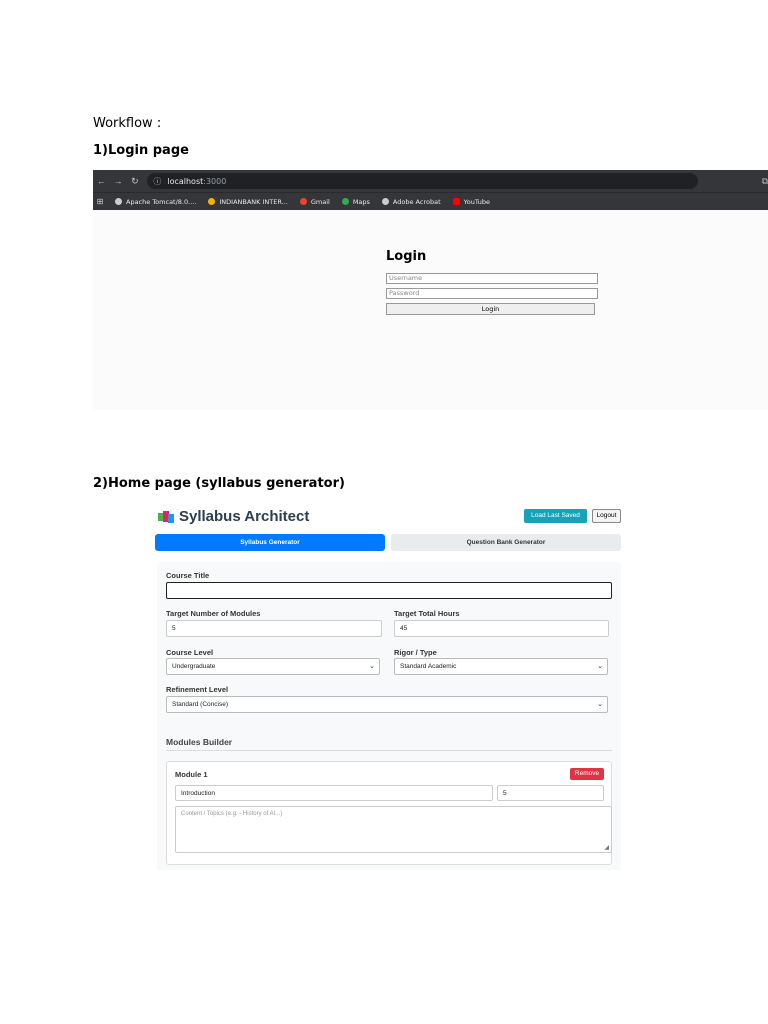 Image resolution: width=768 pixels, height=1024 pixels. Describe the element at coordinates (274, 628) in the screenshot. I see `modules-input: 5` at that location.